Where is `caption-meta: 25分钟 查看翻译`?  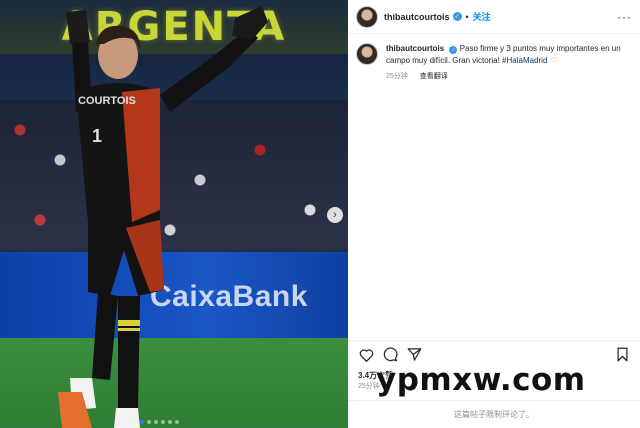
caption-meta: 25分钟 查看翻译 is located at coordinates (509, 77).